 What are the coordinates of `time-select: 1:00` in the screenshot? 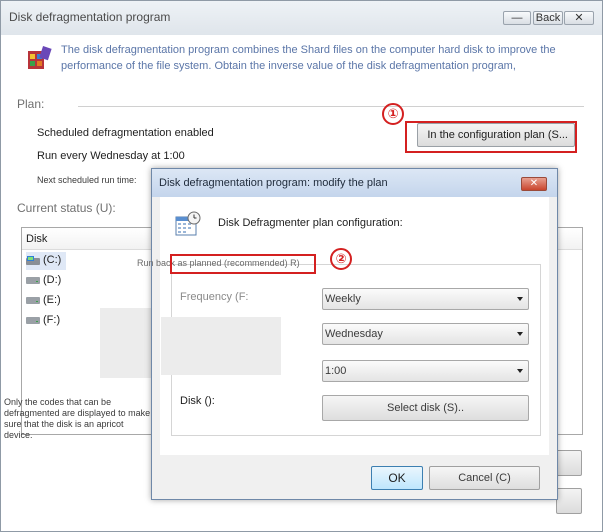 It's located at (425, 371).